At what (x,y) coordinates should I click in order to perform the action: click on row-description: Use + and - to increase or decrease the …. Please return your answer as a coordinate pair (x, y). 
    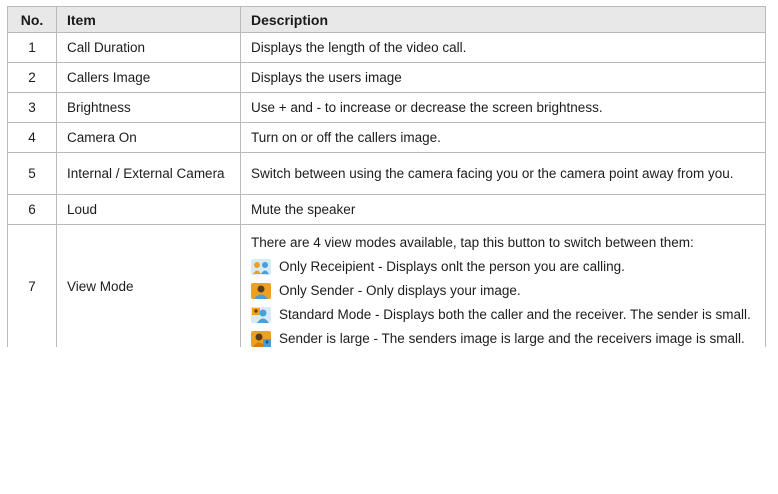
    Looking at the image, I should click on (503, 107).